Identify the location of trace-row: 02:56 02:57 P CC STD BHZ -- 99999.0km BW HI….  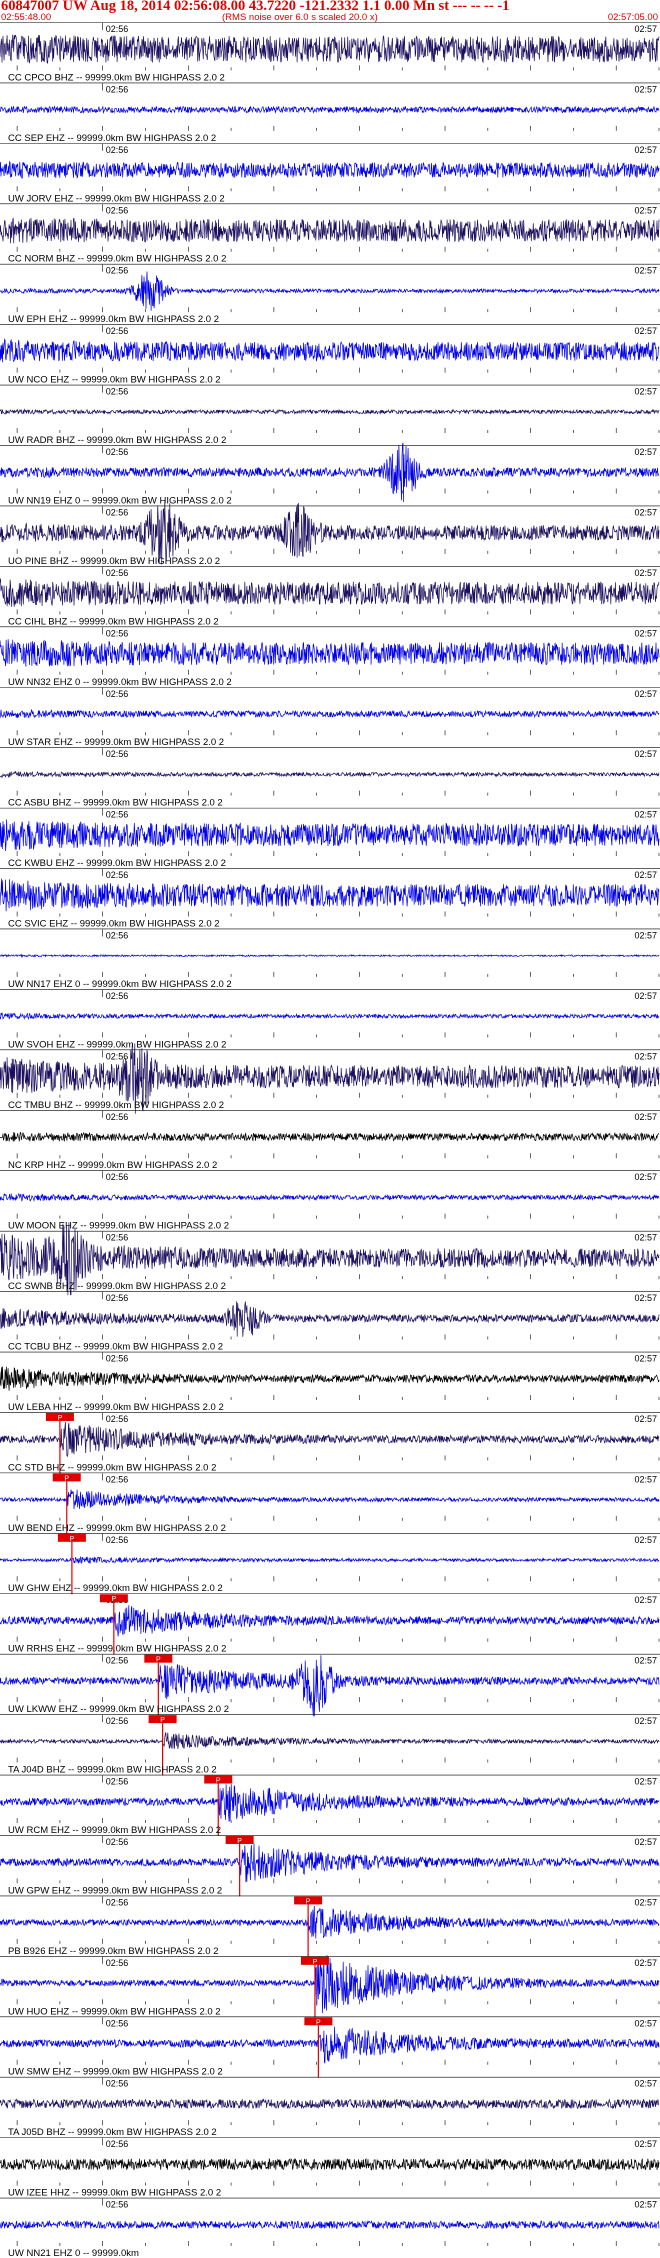
(330, 1443).